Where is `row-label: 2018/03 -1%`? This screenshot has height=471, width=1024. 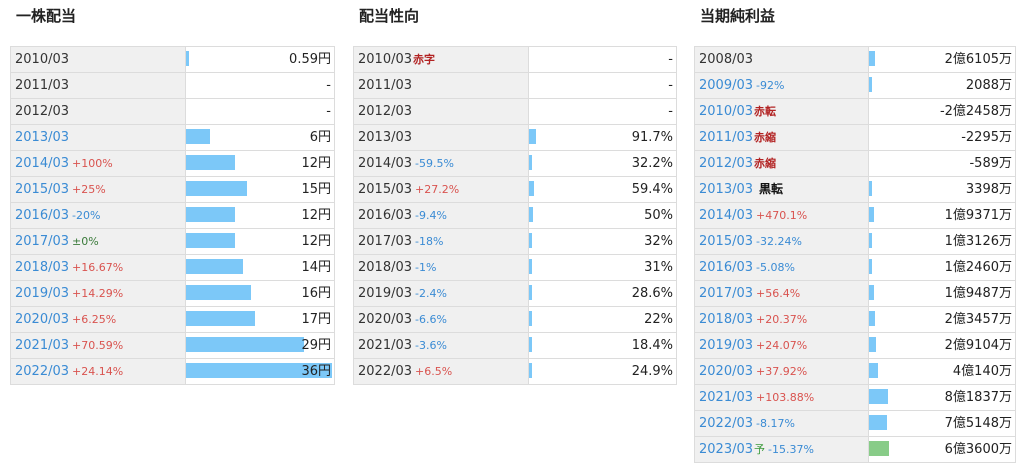 row-label: 2018/03 -1% is located at coordinates (441, 267).